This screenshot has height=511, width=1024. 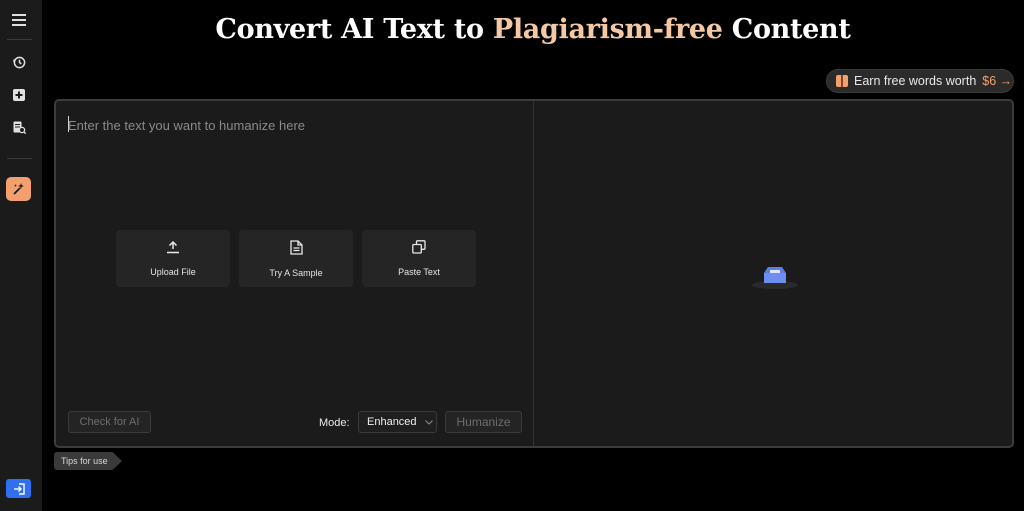 What do you see at coordinates (997, 81) in the screenshot?
I see `earn-amount: $6 →` at bounding box center [997, 81].